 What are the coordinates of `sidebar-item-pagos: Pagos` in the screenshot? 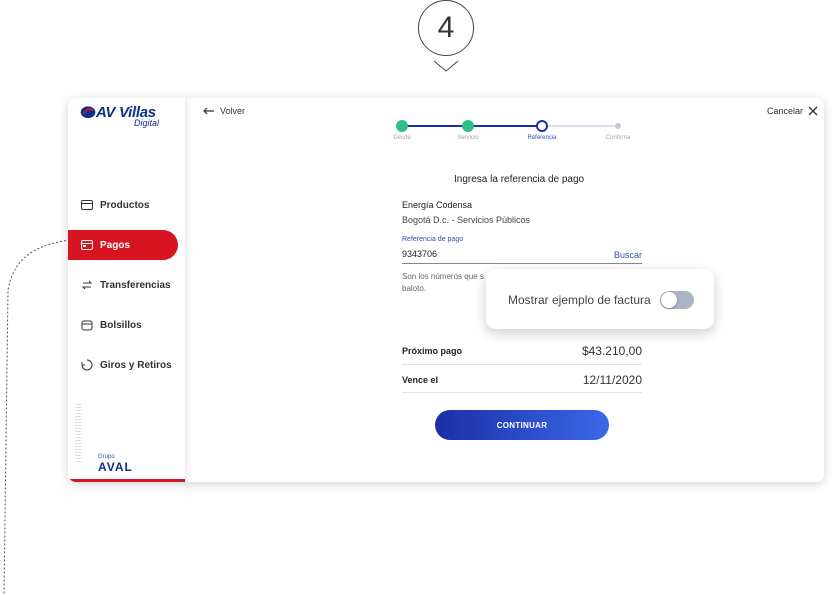 It's located at (123, 245).